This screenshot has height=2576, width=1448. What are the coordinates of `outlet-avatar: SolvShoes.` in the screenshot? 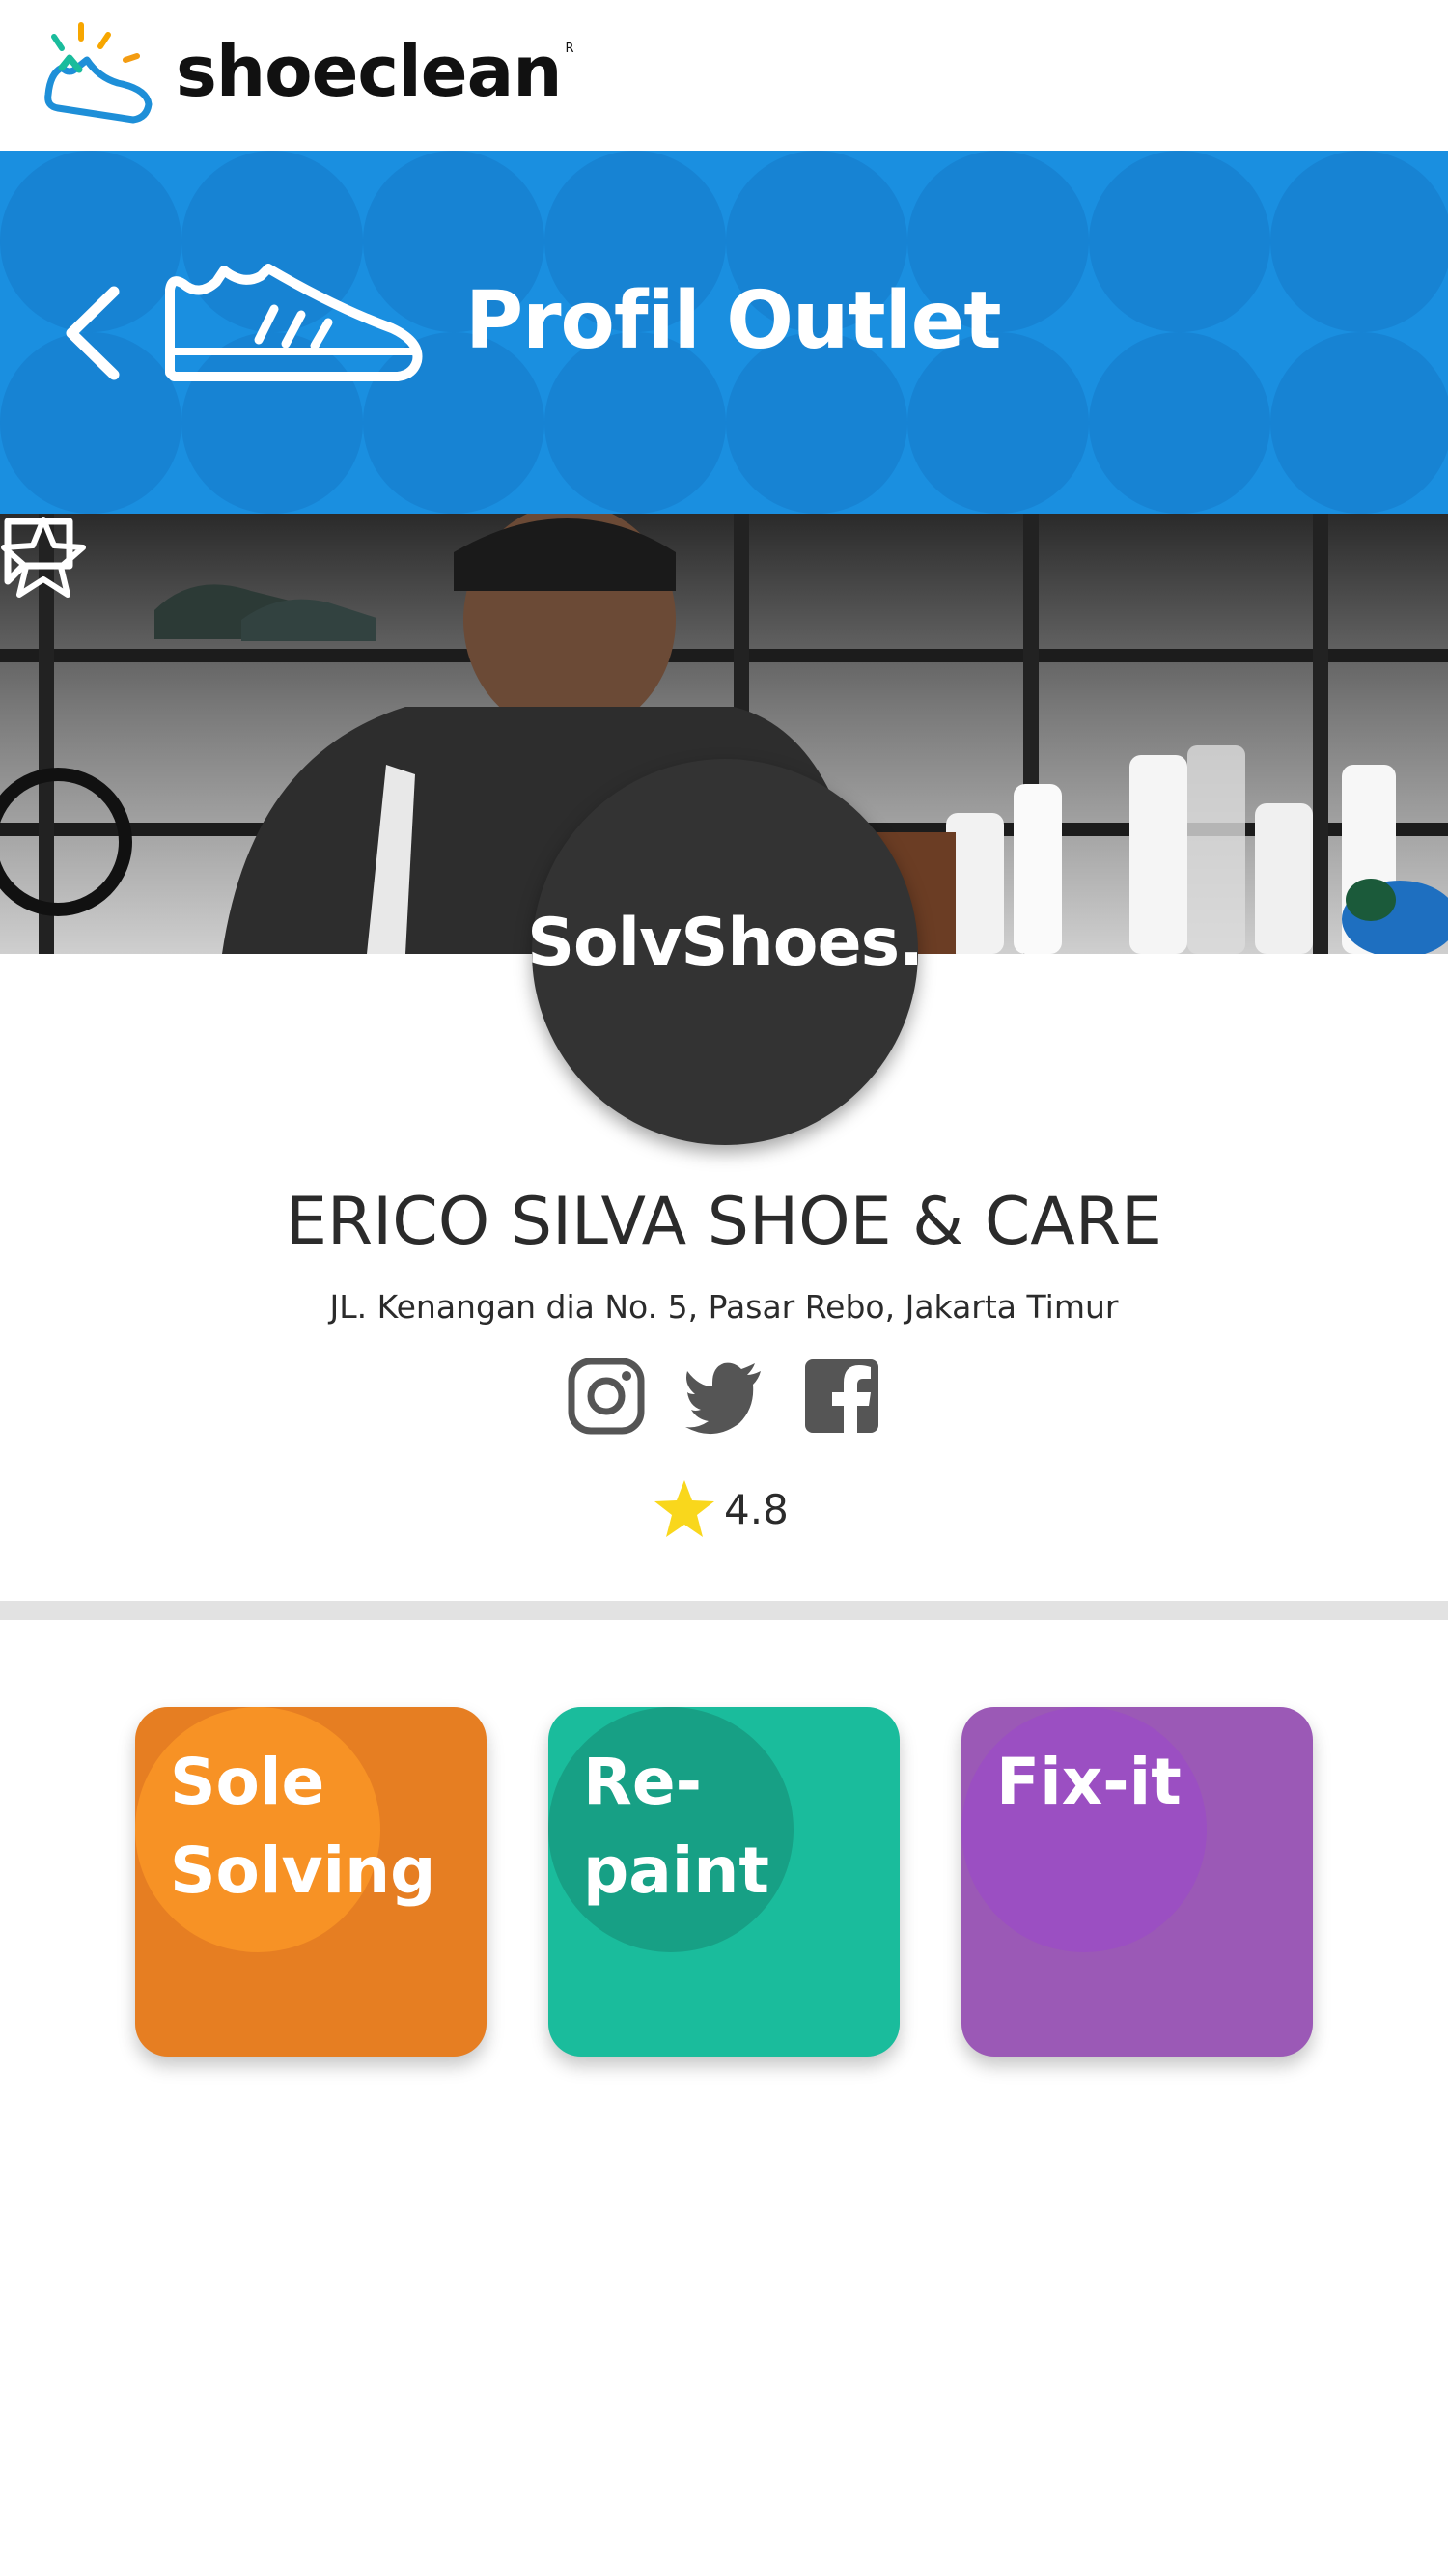 It's located at (725, 952).